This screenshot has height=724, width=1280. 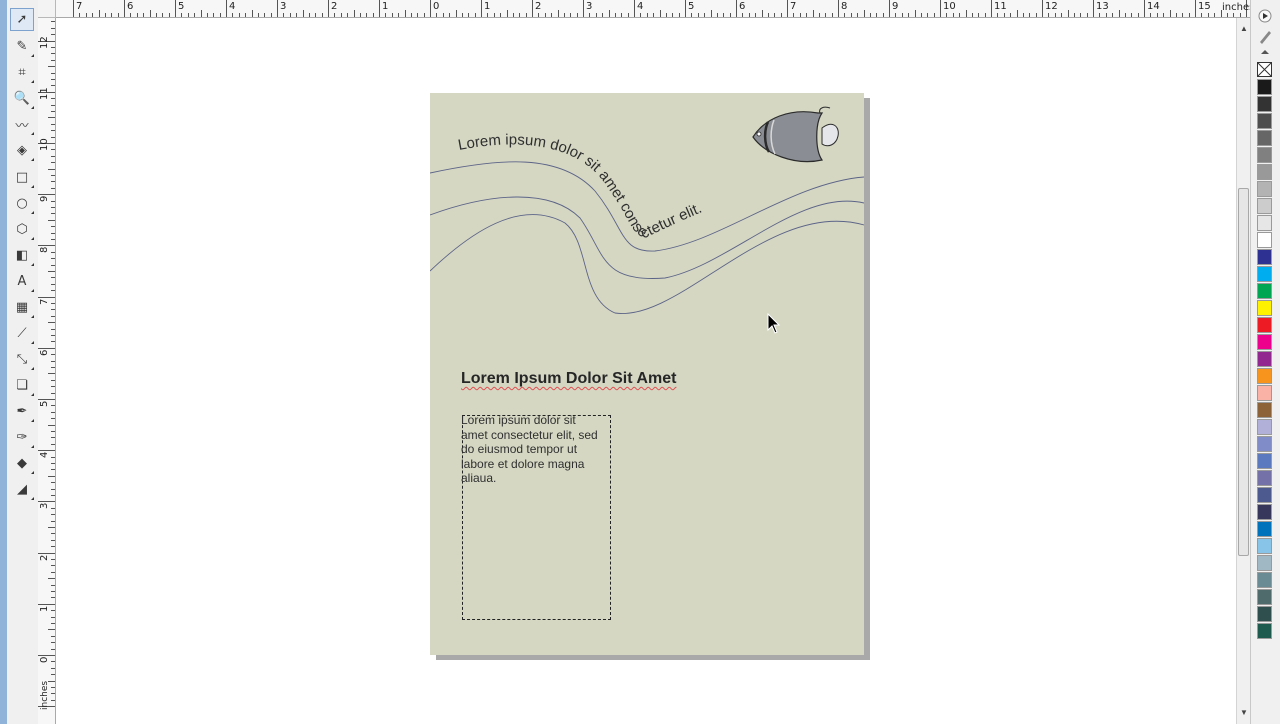 I want to click on outline-pen-tool-icon: ✑, so click(x=22, y=437).